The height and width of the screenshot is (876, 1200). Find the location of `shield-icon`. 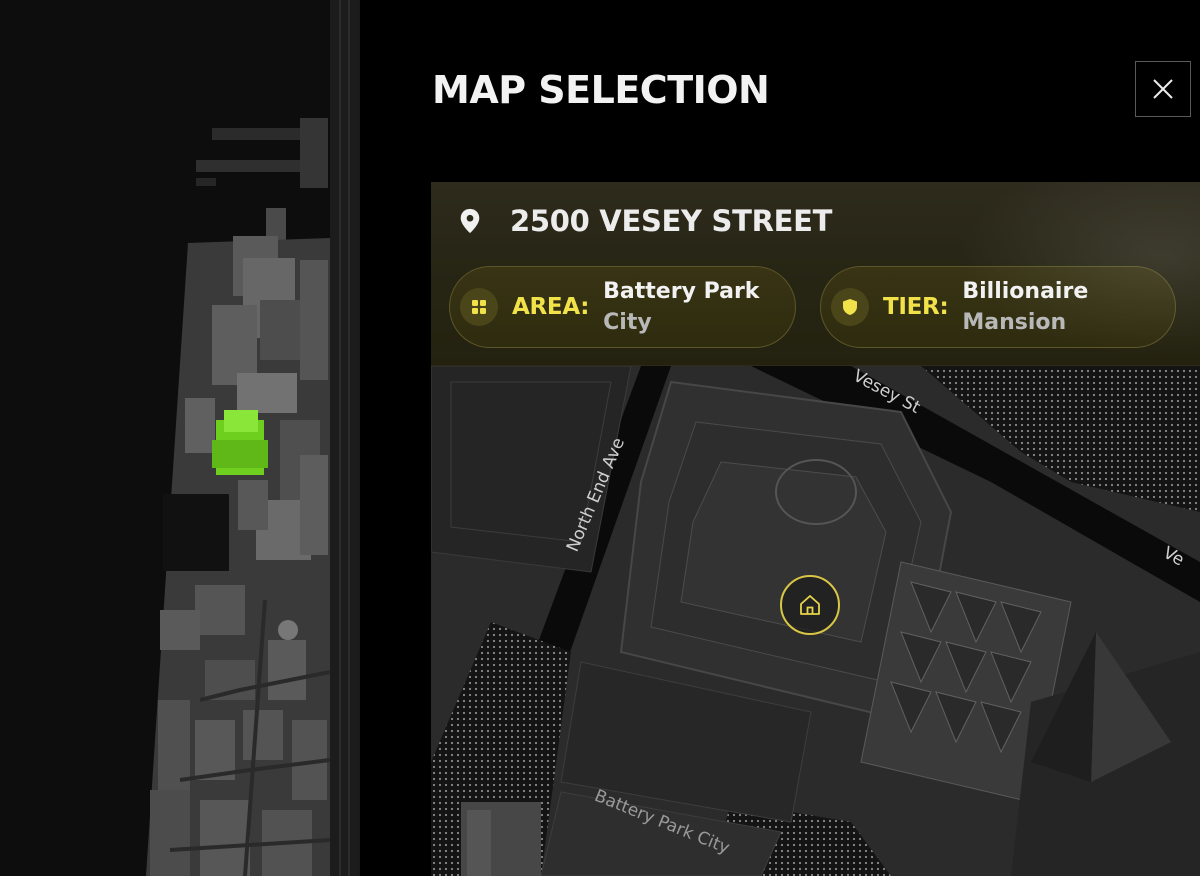

shield-icon is located at coordinates (850, 307).